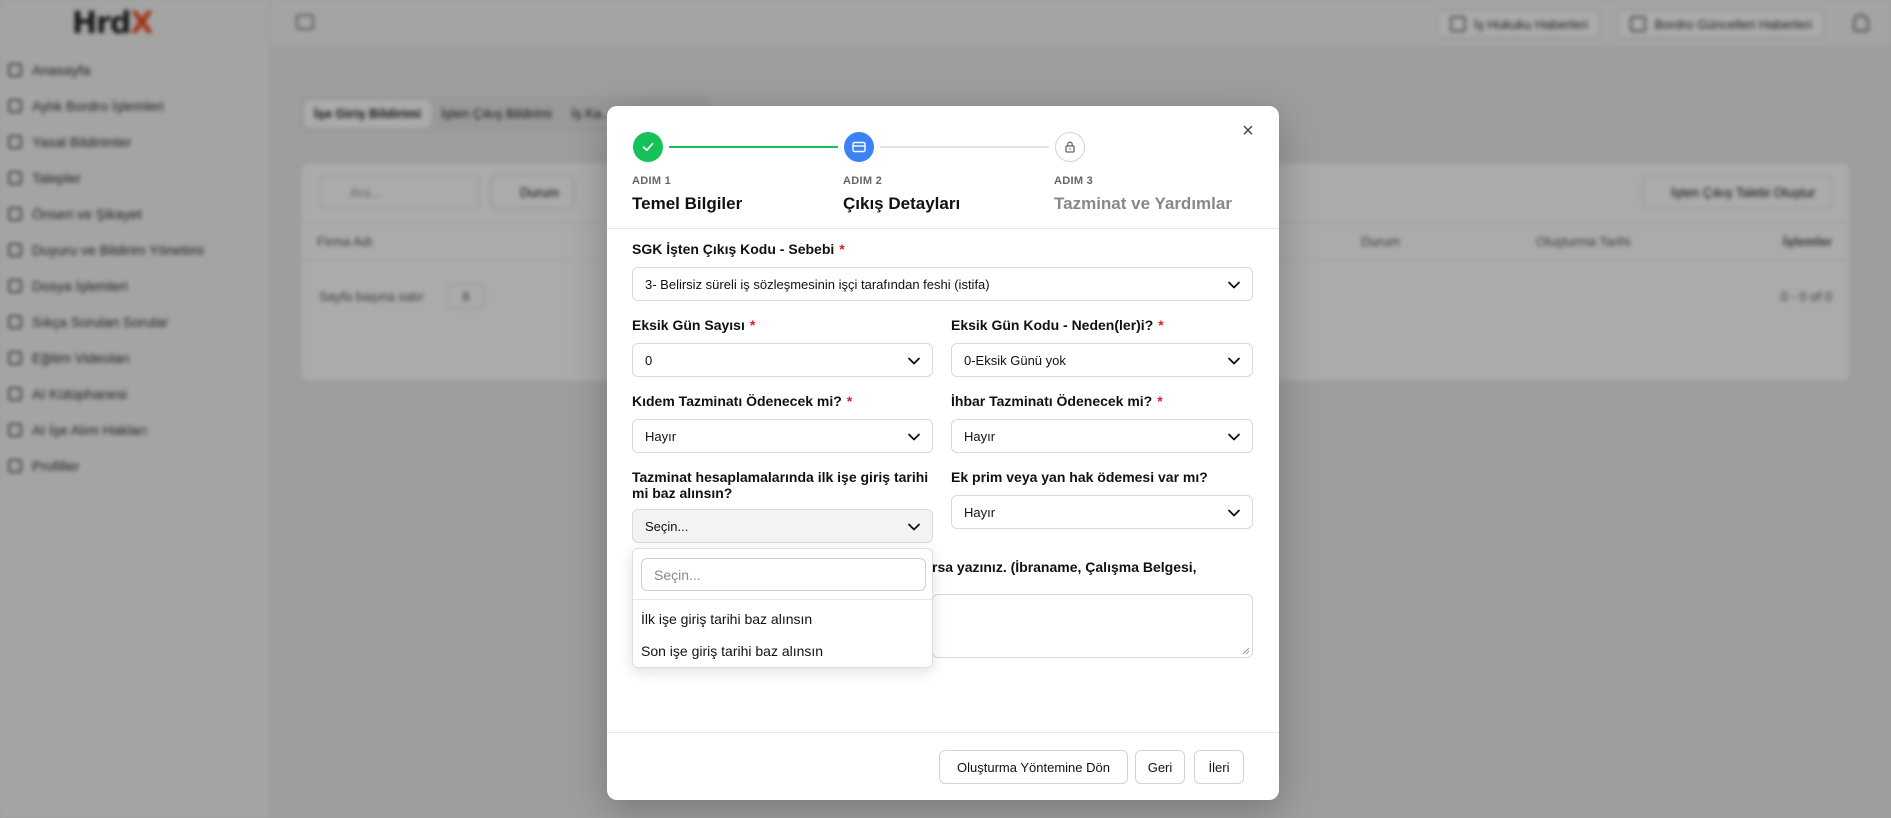 The image size is (1891, 818). Describe the element at coordinates (1079, 477) in the screenshot. I see `bonus-label: Ek prim veya yan hak ödemesi var mı?` at that location.